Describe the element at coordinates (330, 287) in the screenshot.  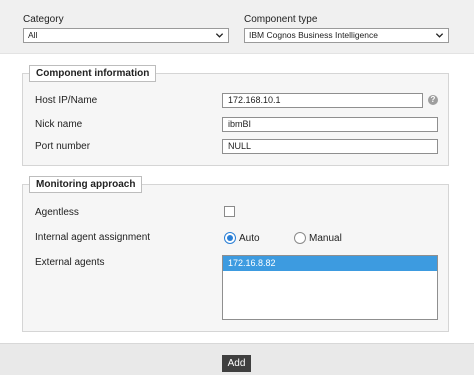
I see `external-agents-list: 172.16.8.82` at that location.